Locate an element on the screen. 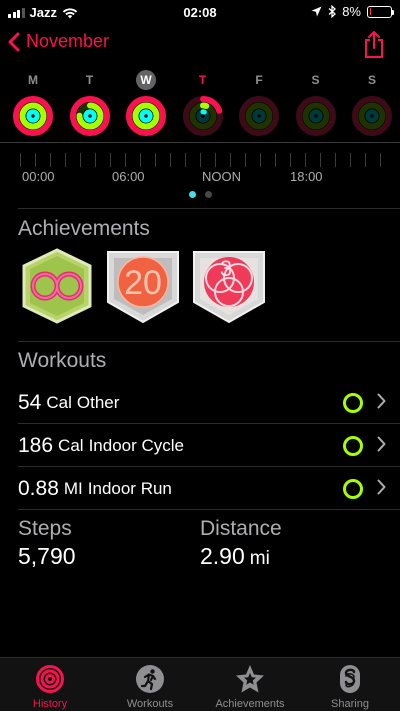 This screenshot has height=711, width=400. day-2: W is located at coordinates (146, 106).